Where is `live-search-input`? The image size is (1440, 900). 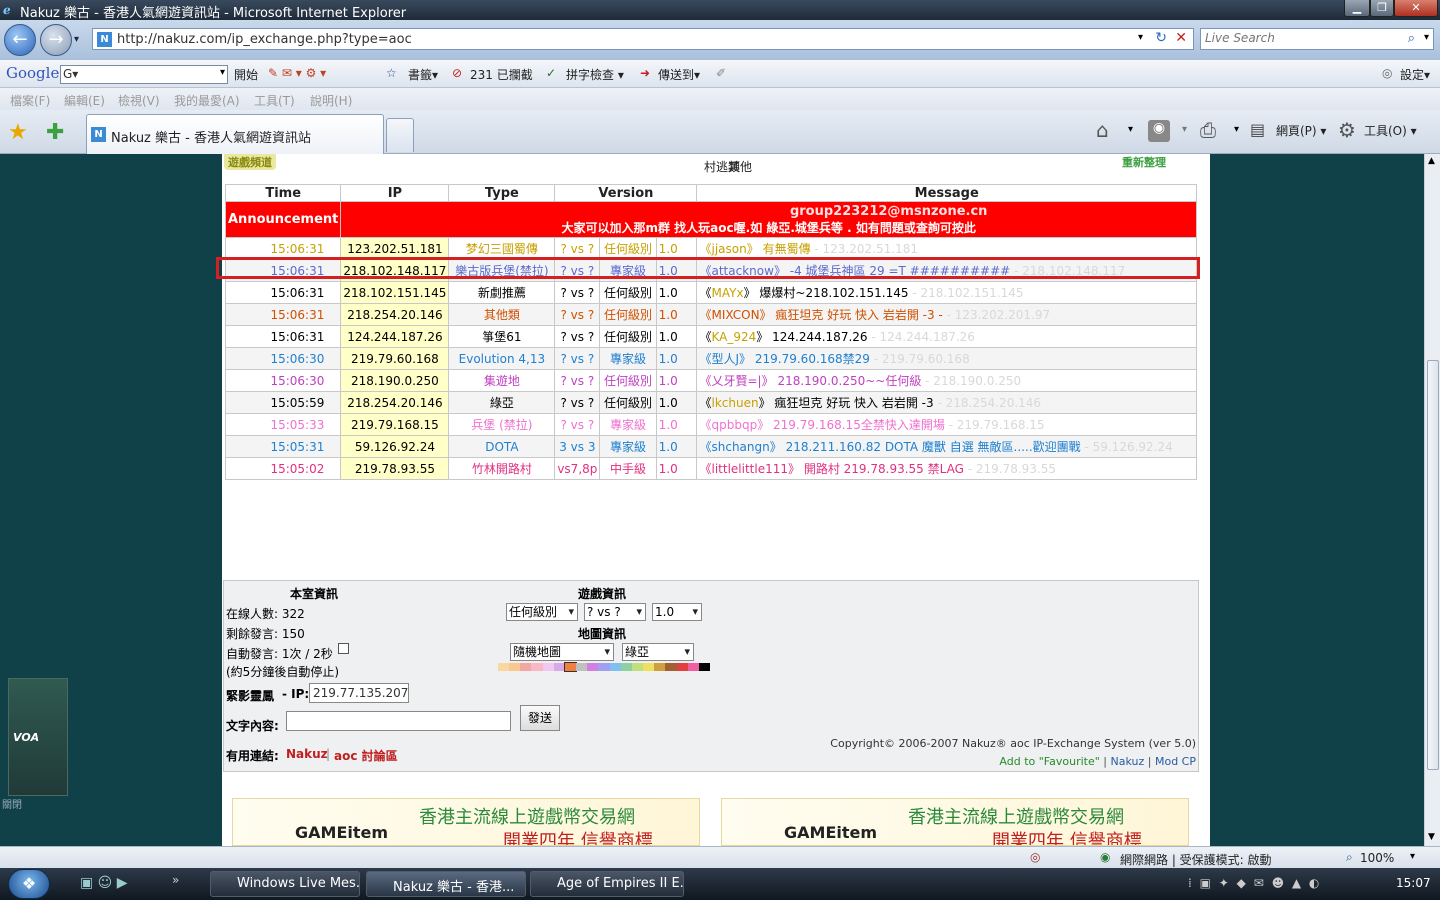 live-search-input is located at coordinates (1305, 38).